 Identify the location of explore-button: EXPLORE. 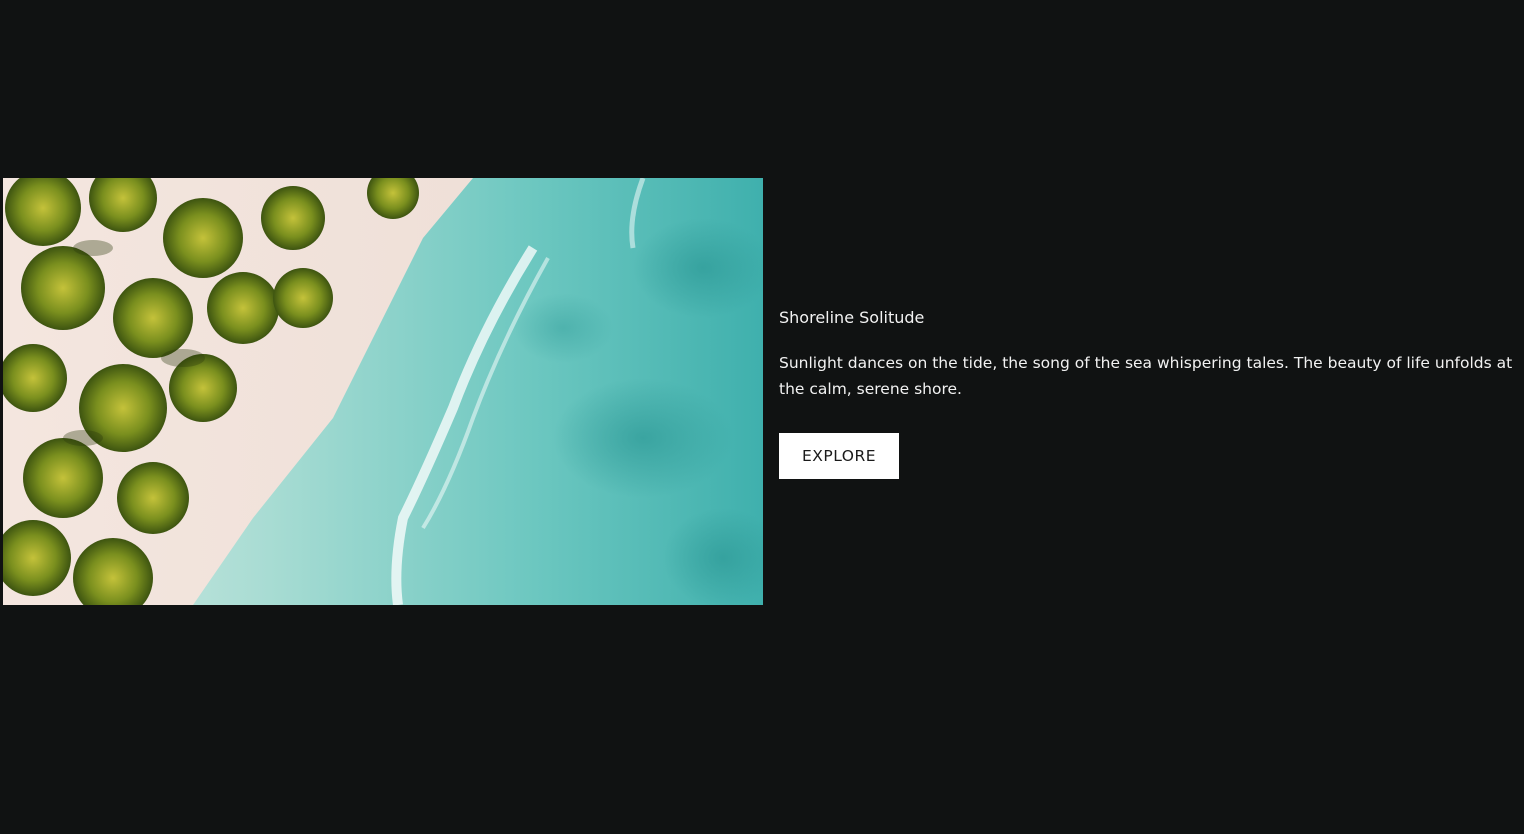
(839, 456).